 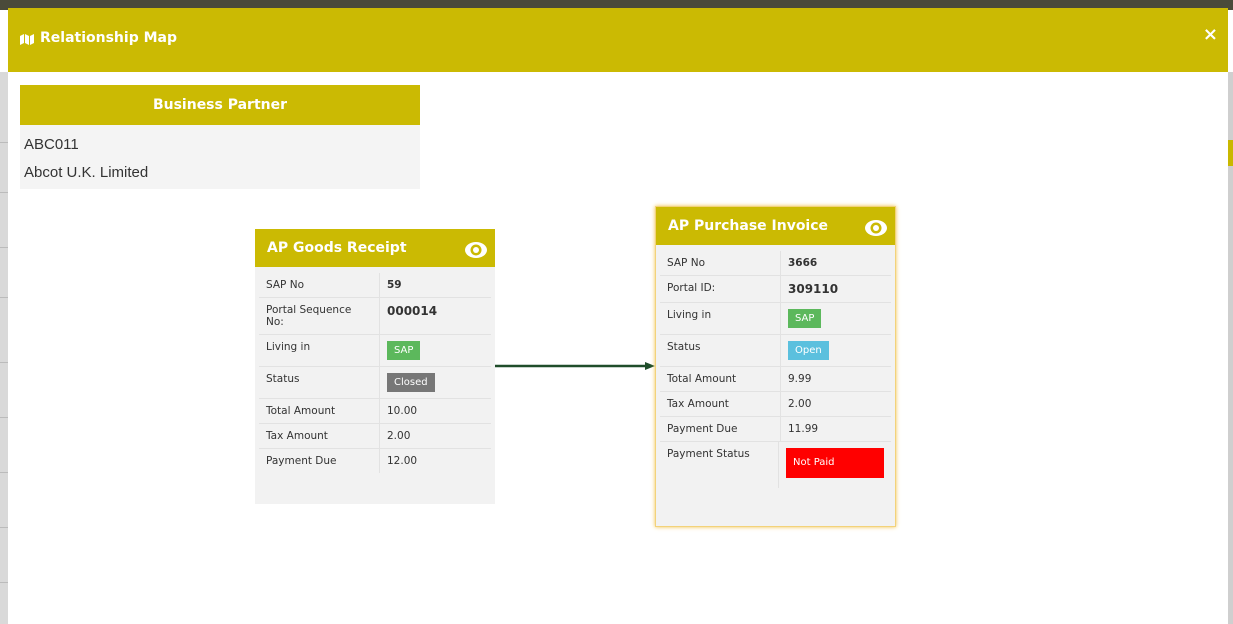 What do you see at coordinates (803, 263) in the screenshot?
I see `sap-no-value: 3666` at bounding box center [803, 263].